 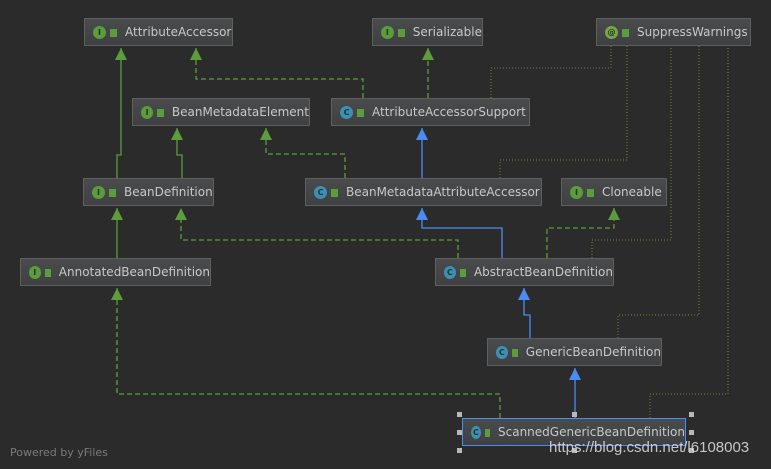 I want to click on node-BeanMetadataAttributeAccessor: C BeanMetadataAttributeAccessor, so click(x=423, y=192).